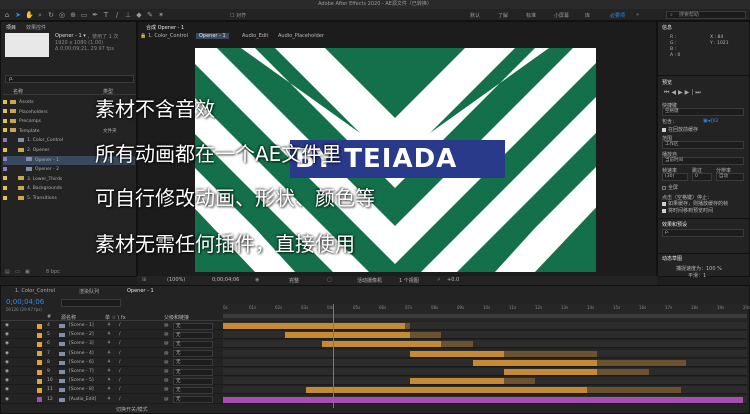 The image size is (750, 414). I want to click on tab-timeline-color-control: 1. Color_Control, so click(35, 291).